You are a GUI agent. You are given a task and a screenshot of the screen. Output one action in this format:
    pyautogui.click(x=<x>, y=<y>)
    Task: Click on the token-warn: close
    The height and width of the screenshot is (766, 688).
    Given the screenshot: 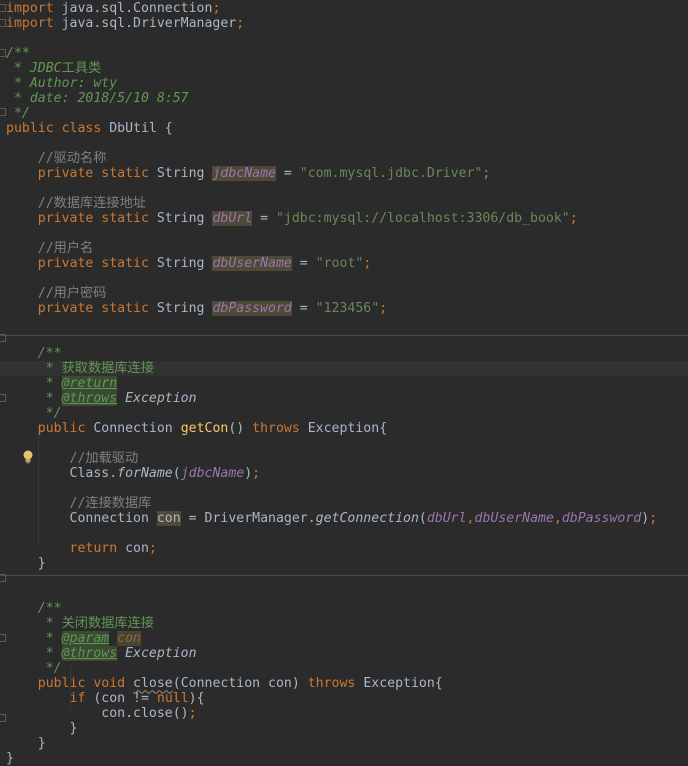 What is the action you would take?
    pyautogui.click(x=153, y=683)
    